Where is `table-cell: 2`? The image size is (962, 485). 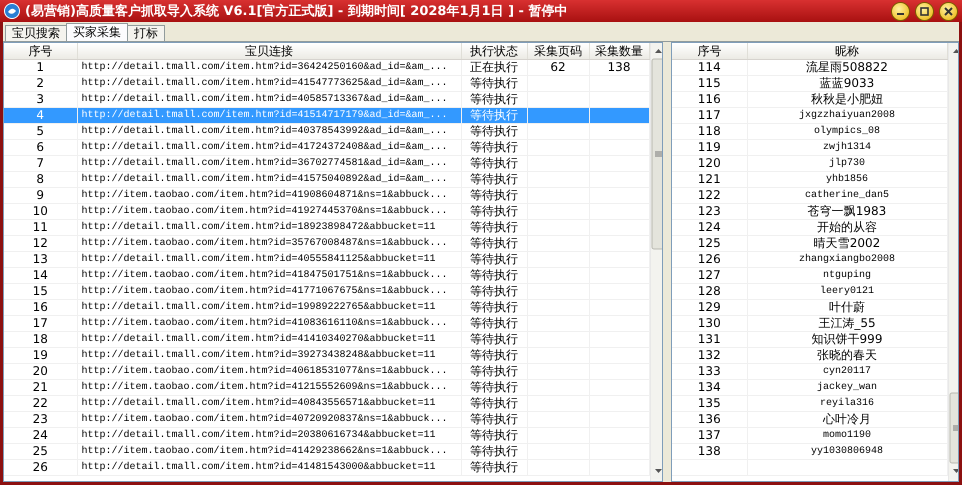 table-cell: 2 is located at coordinates (40, 84).